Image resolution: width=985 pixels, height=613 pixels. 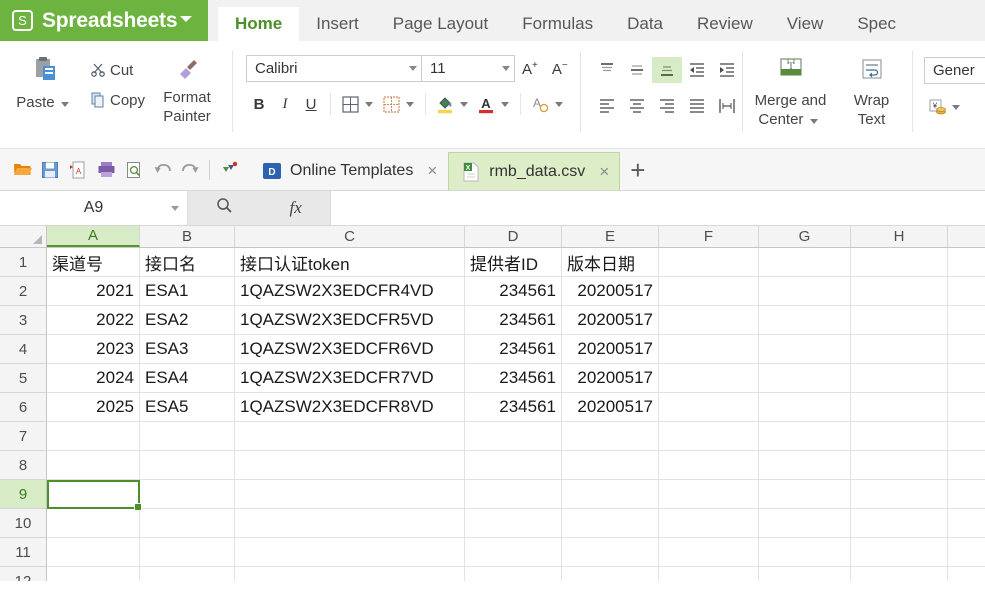 What do you see at coordinates (610, 320) in the screenshot?
I see `cell-E3: 20200517` at bounding box center [610, 320].